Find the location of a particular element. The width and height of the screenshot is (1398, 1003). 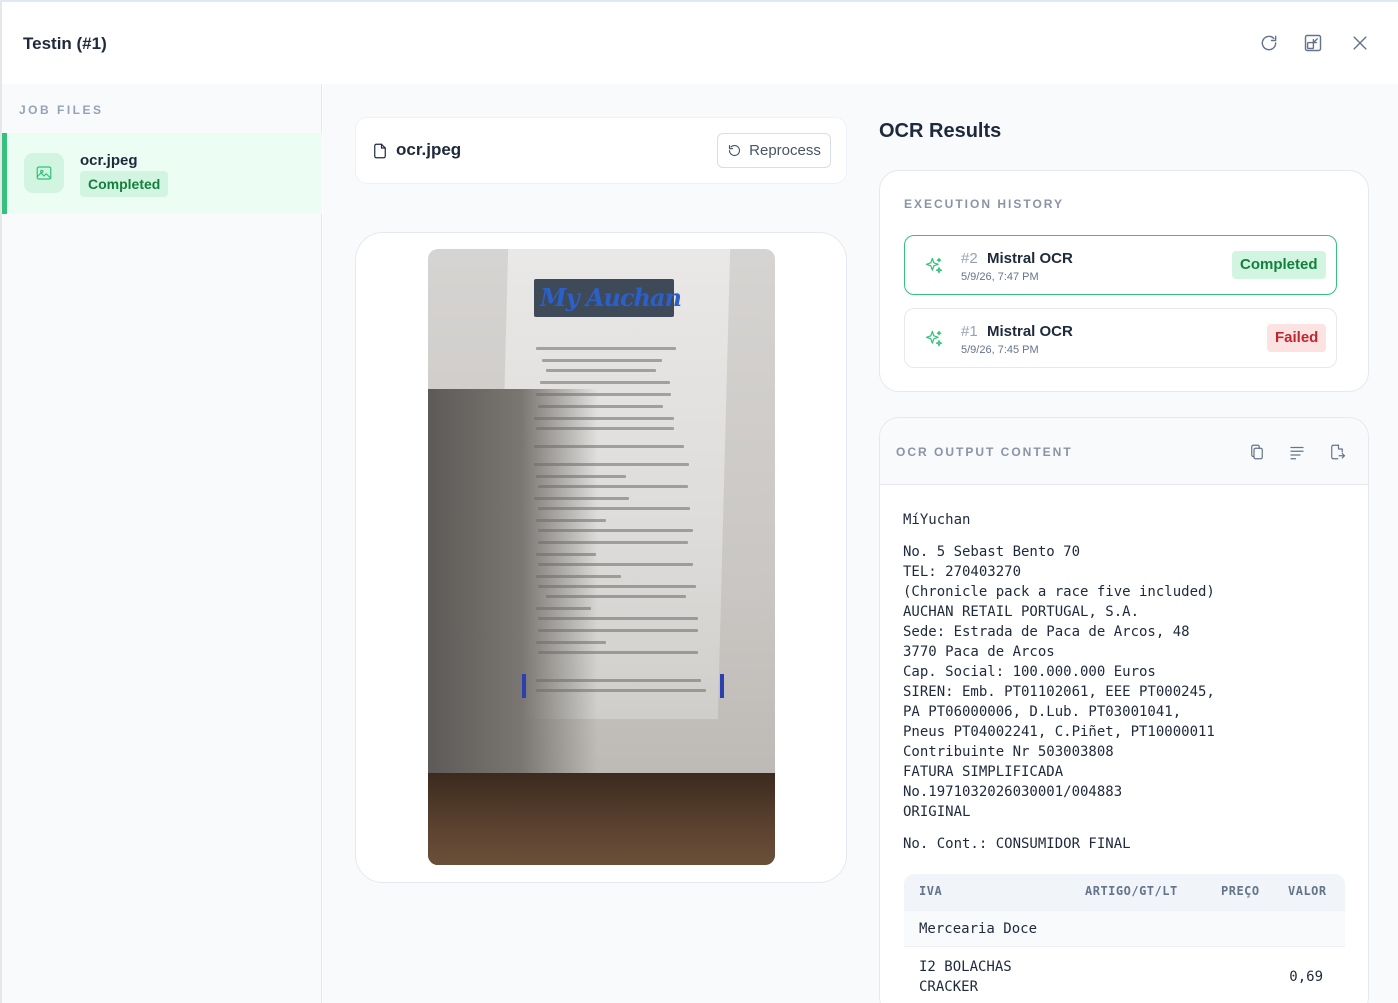

table-row: Mercearia Doce is located at coordinates (1124, 928).